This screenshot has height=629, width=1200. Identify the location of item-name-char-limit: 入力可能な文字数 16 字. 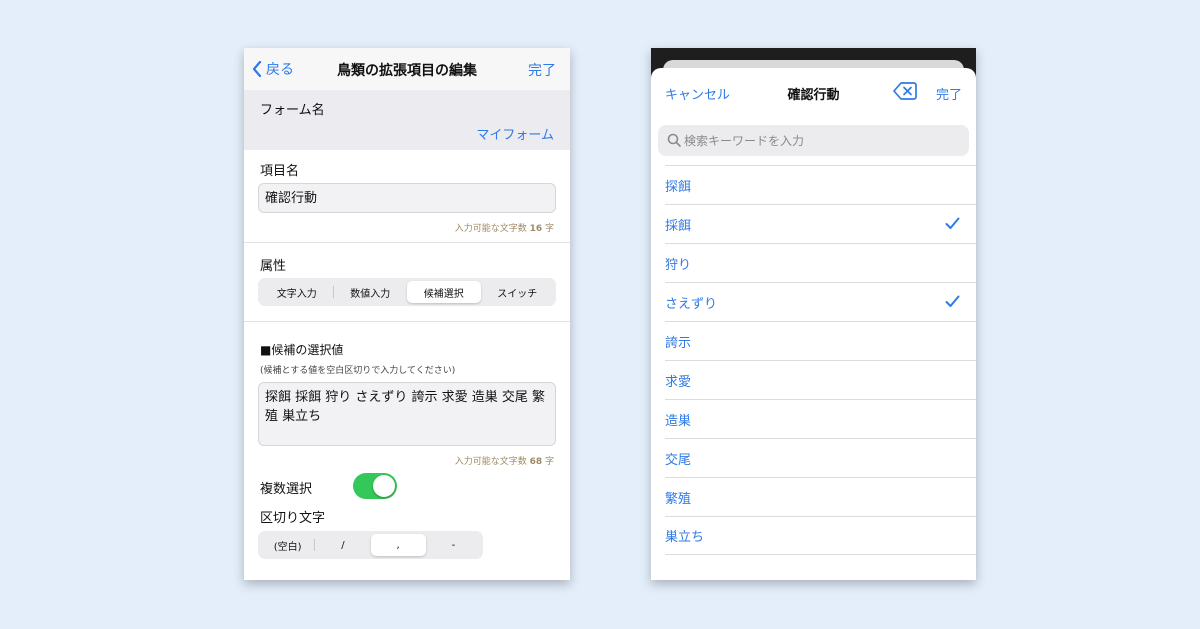
(504, 229).